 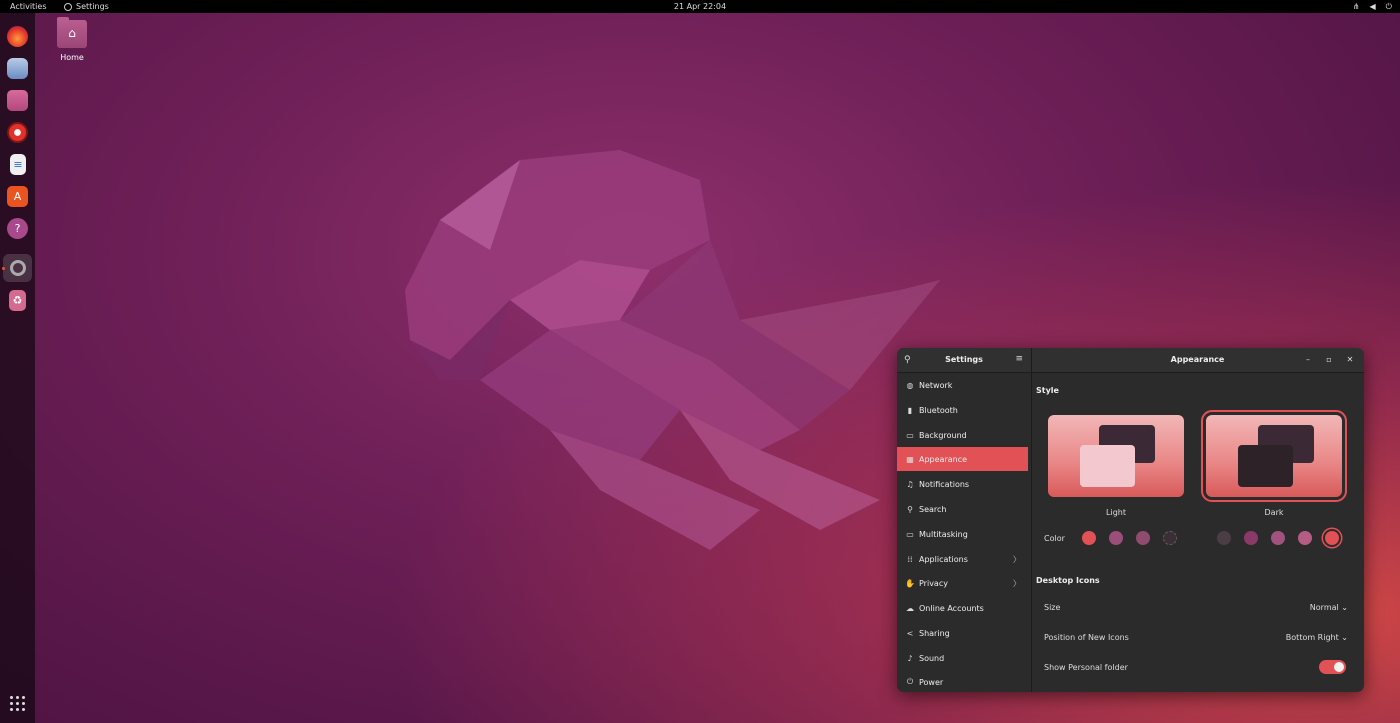 I want to click on settings-icon, so click(x=17, y=268).